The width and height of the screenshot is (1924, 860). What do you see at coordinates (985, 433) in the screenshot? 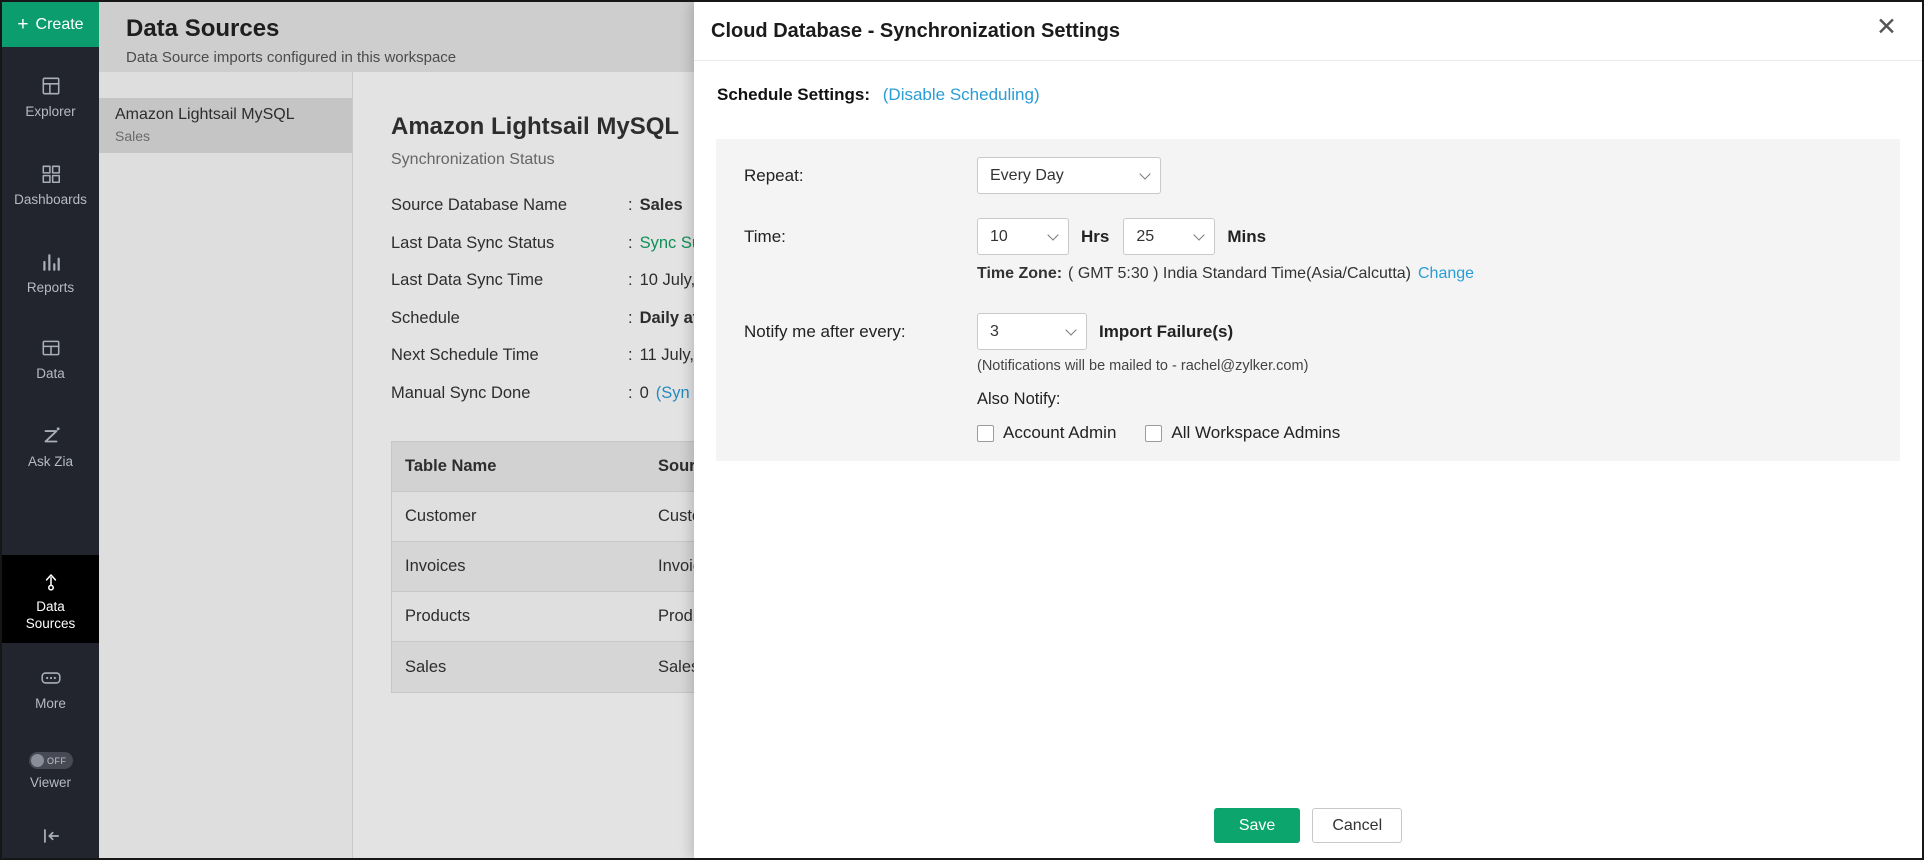
I see `account-admin-checkbox` at bounding box center [985, 433].